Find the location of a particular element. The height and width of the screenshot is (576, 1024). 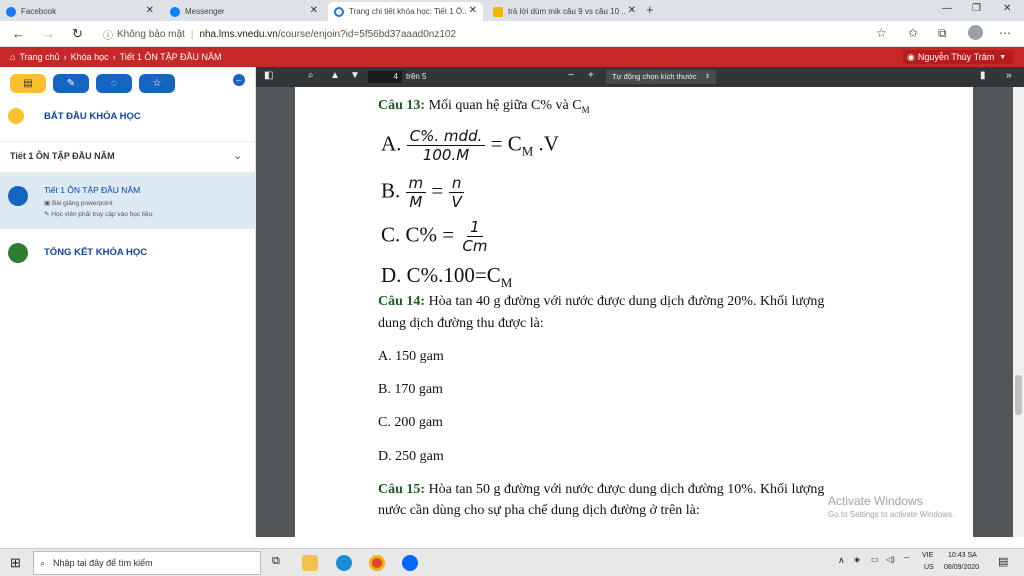

volume-icon: ◁) is located at coordinates (890, 559).